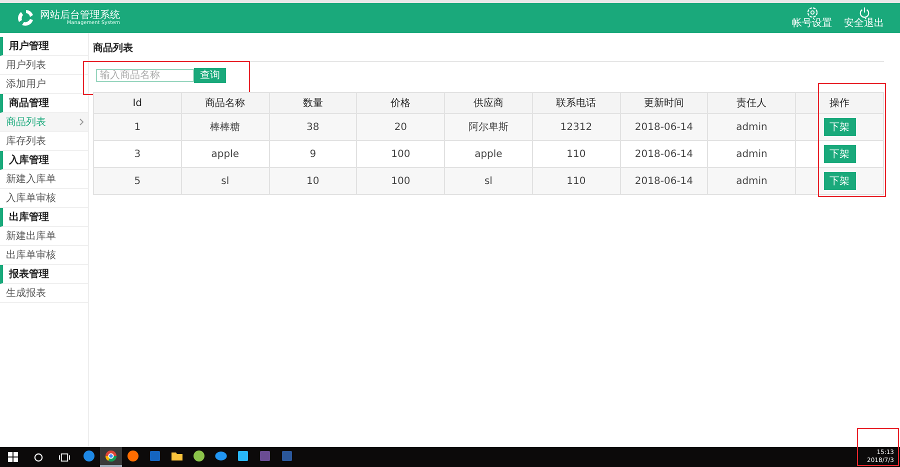 The image size is (900, 467). I want to click on menu-item: 库存列表, so click(44, 141).